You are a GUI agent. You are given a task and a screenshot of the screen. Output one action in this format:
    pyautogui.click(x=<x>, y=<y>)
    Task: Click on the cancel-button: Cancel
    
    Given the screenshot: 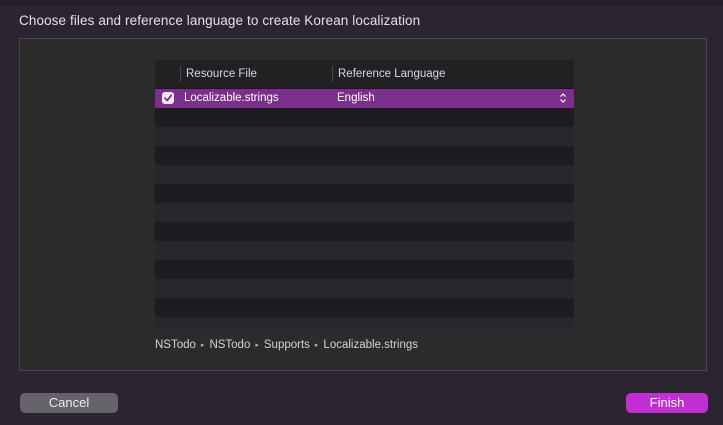 What is the action you would take?
    pyautogui.click(x=69, y=403)
    